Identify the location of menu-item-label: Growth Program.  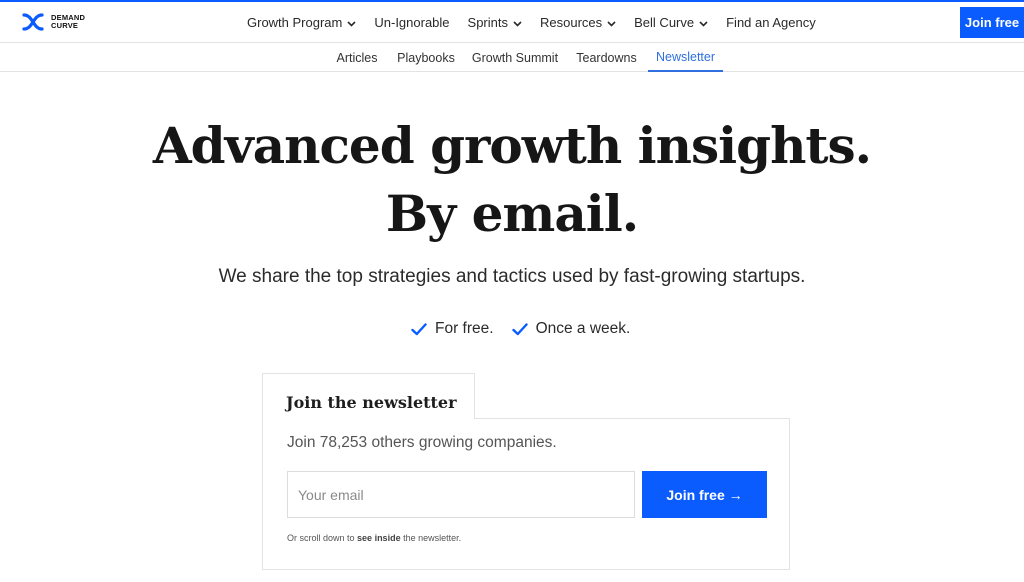
(295, 22).